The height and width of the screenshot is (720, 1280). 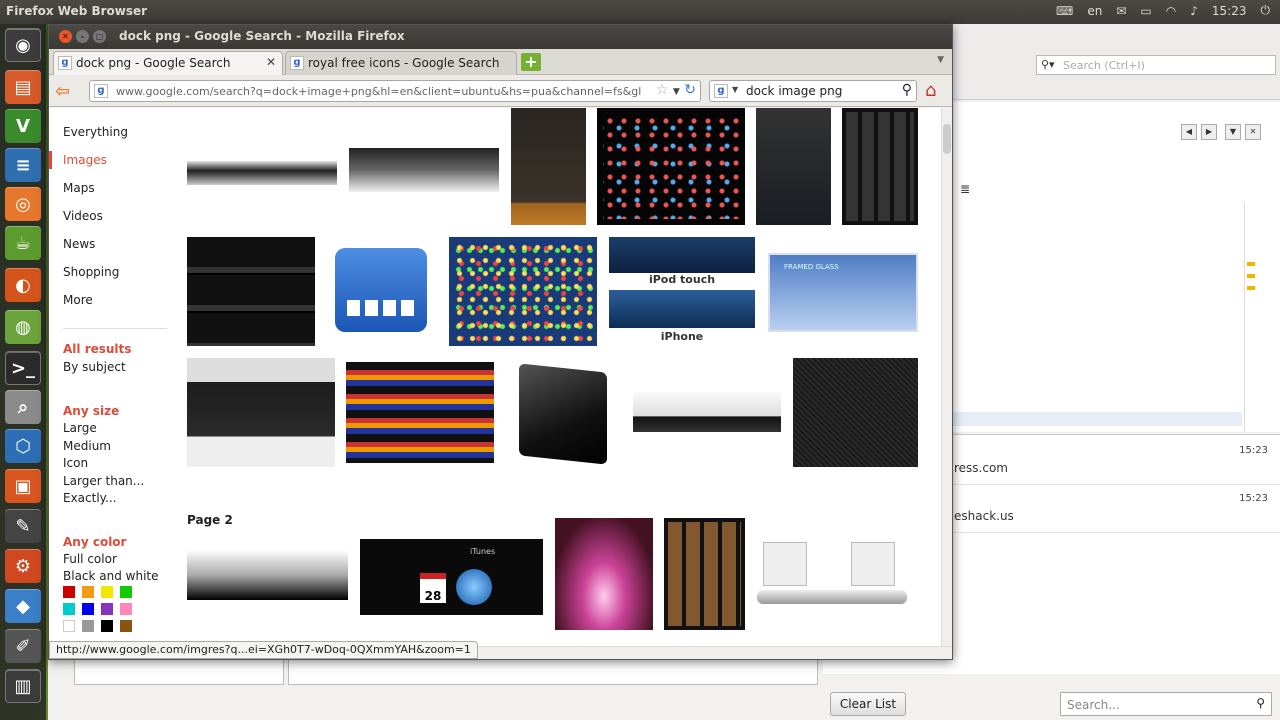 I want to click on settings-icon: ⚙, so click(x=23, y=566).